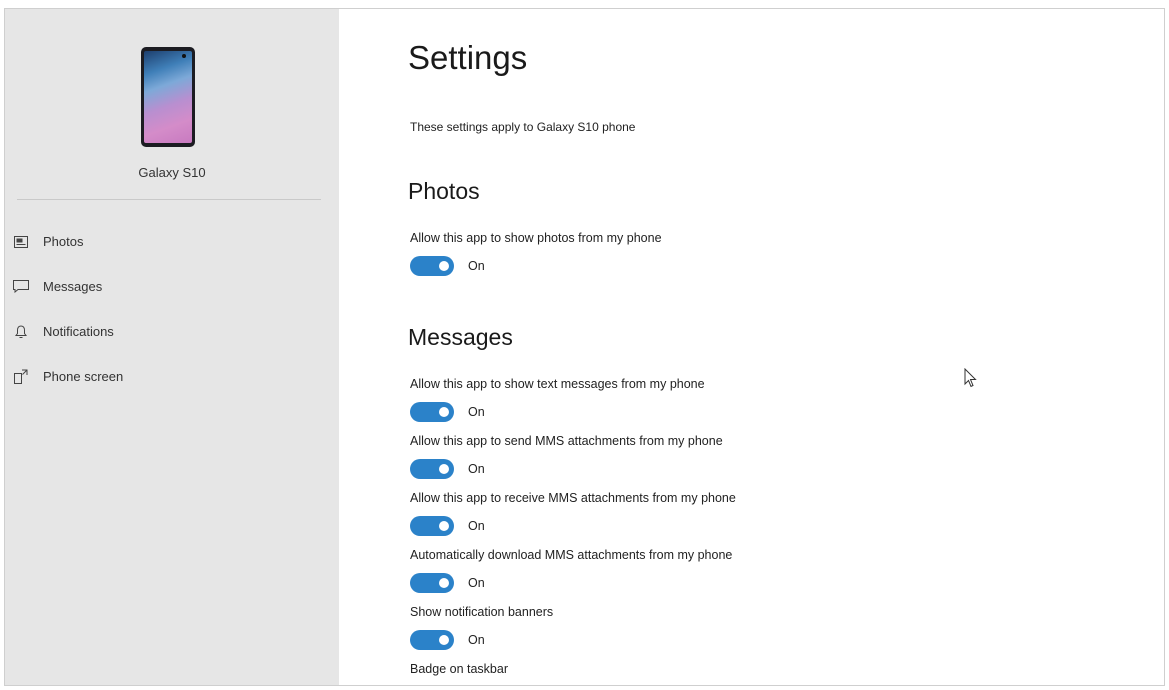 This screenshot has width=1169, height=690. What do you see at coordinates (482, 612) in the screenshot?
I see `setting-label: Show notification banners` at bounding box center [482, 612].